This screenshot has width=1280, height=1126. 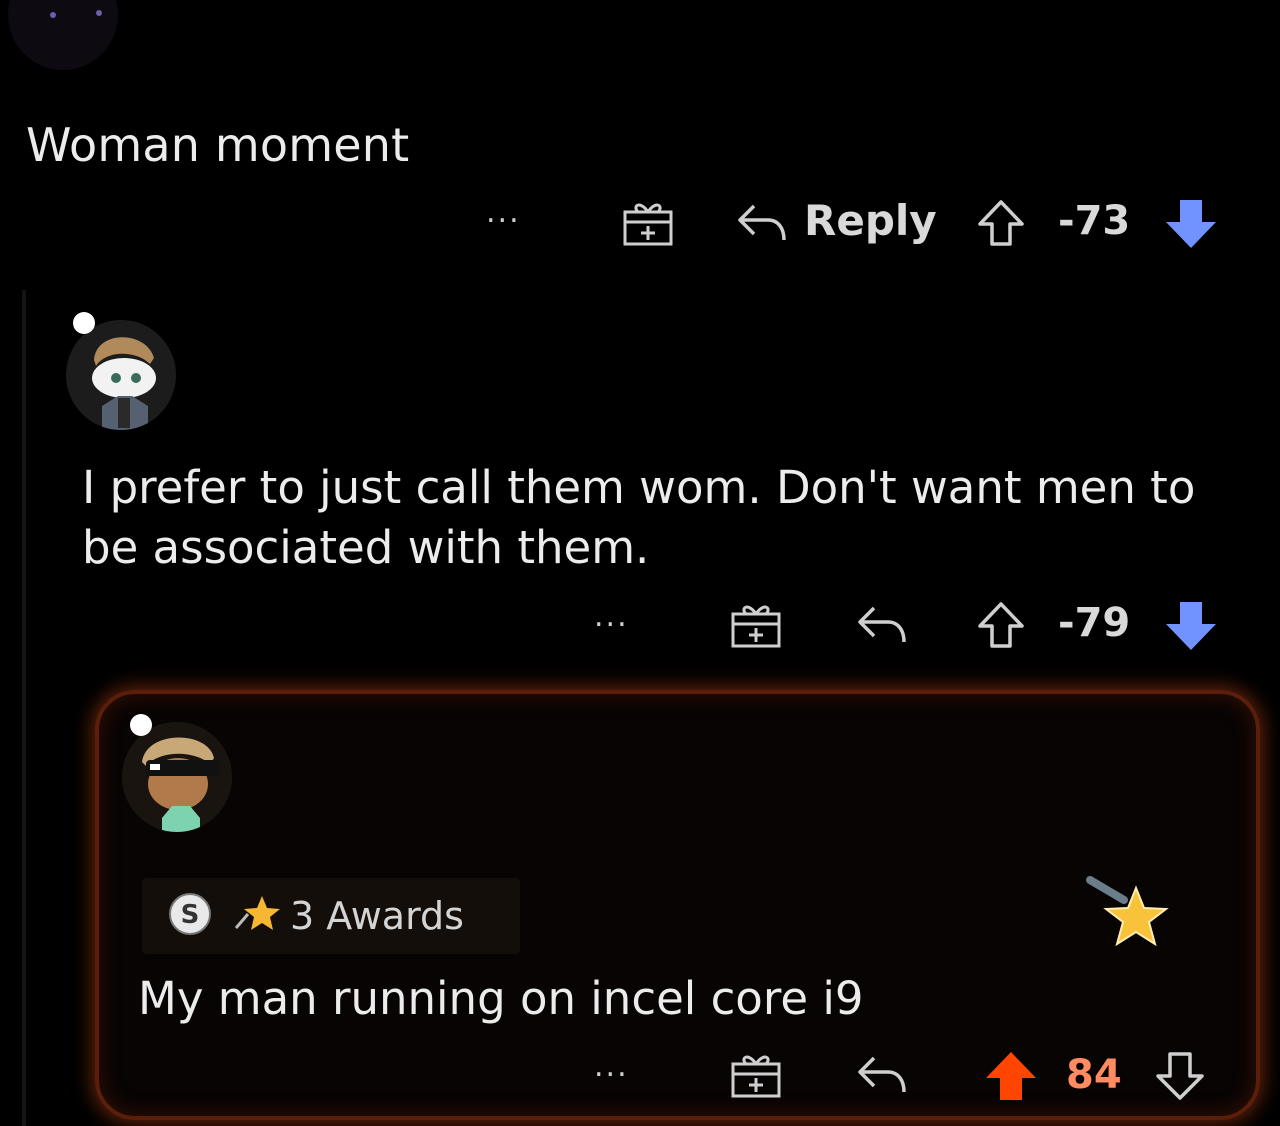 I want to click on comment-action-bar: ... Reply -73, so click(x=856, y=226).